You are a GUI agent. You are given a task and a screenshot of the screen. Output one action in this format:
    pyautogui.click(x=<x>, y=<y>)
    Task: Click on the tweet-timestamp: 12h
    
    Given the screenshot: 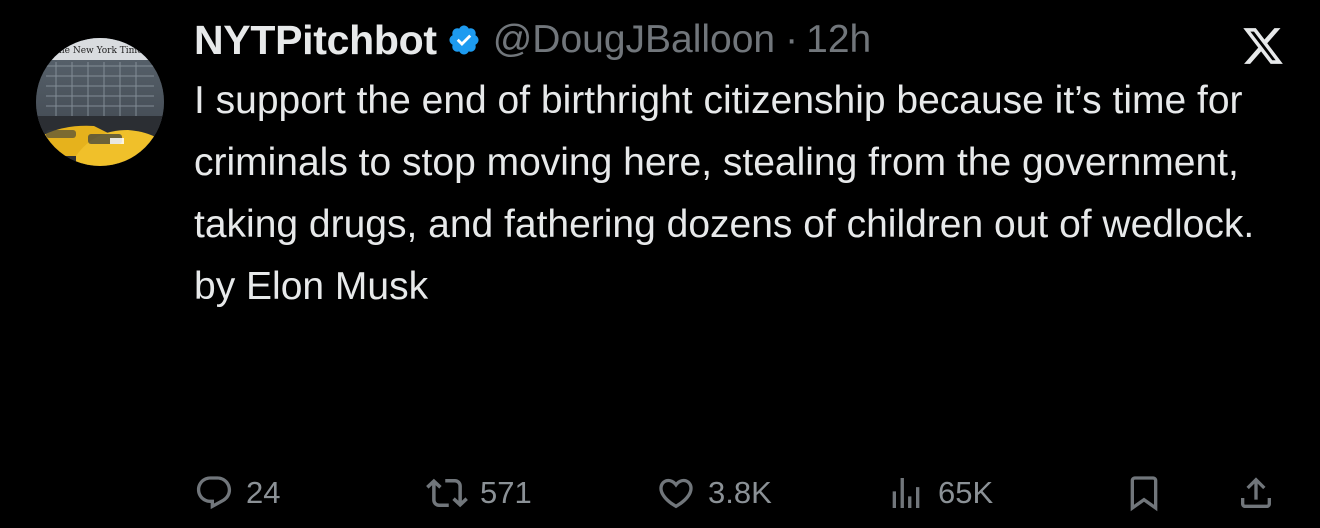 What is the action you would take?
    pyautogui.click(x=838, y=40)
    